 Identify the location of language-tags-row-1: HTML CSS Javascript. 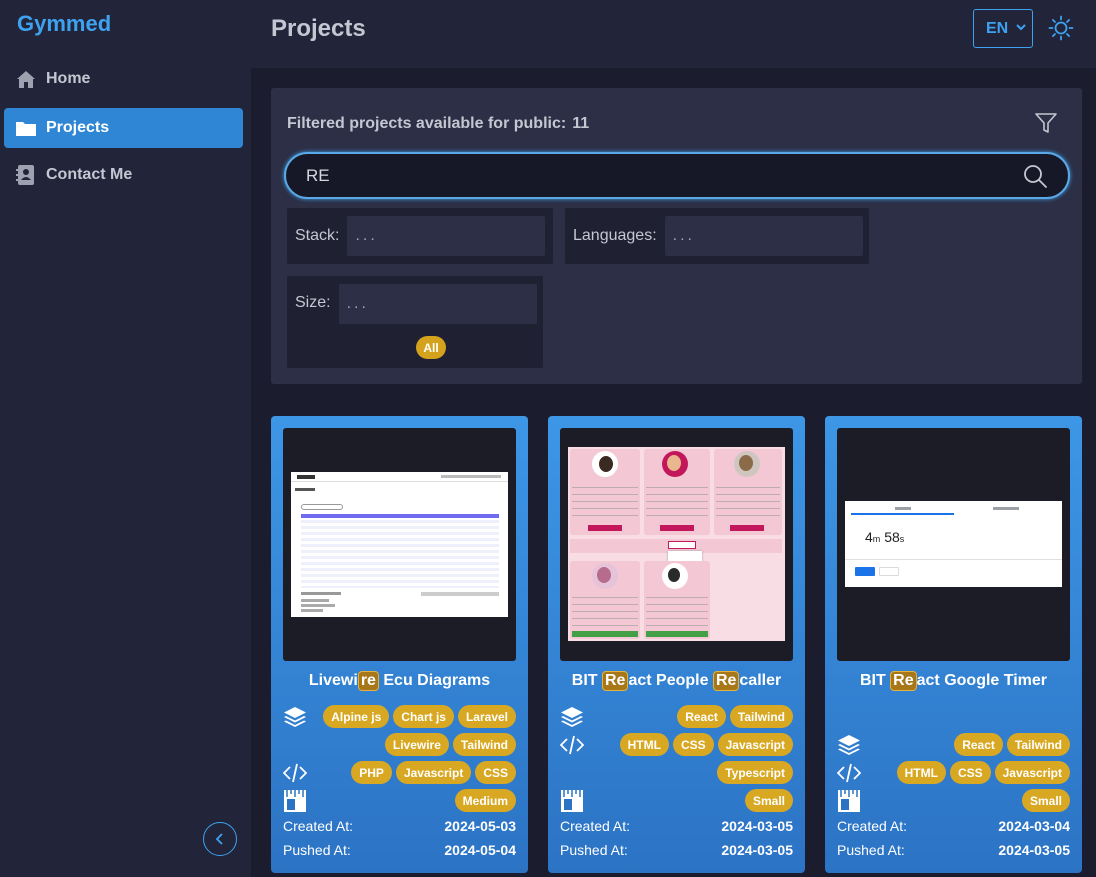
(676, 744).